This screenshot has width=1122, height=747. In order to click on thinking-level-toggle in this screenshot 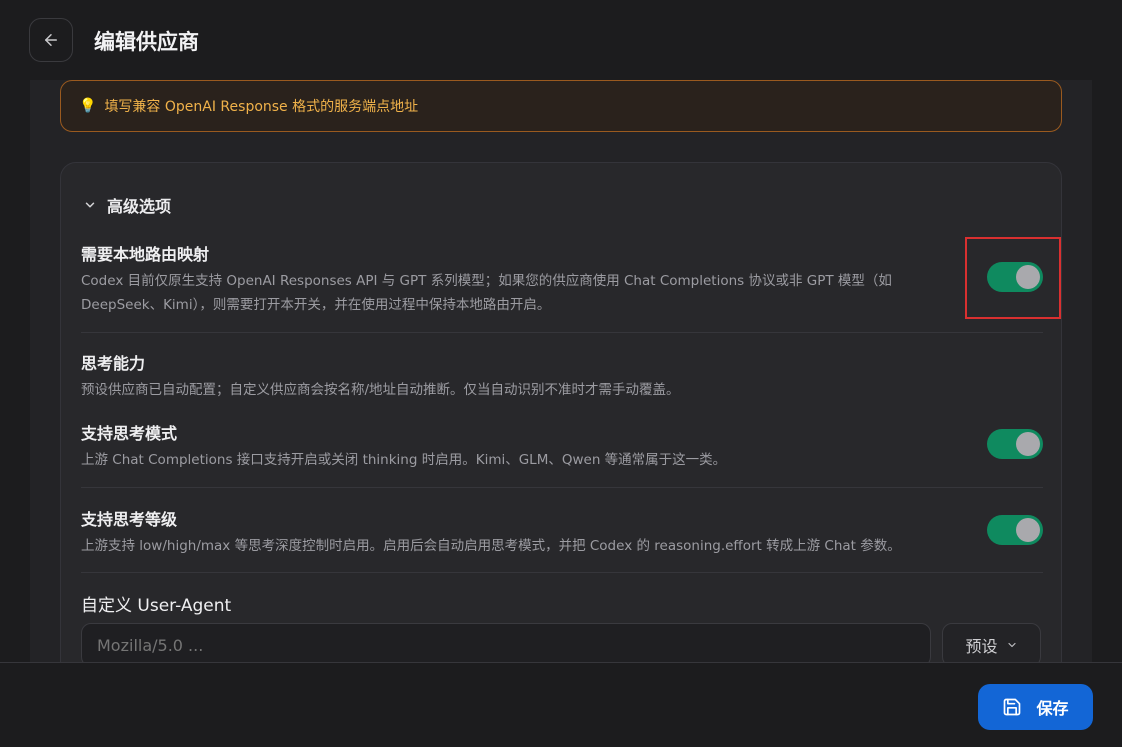, I will do `click(1015, 530)`.